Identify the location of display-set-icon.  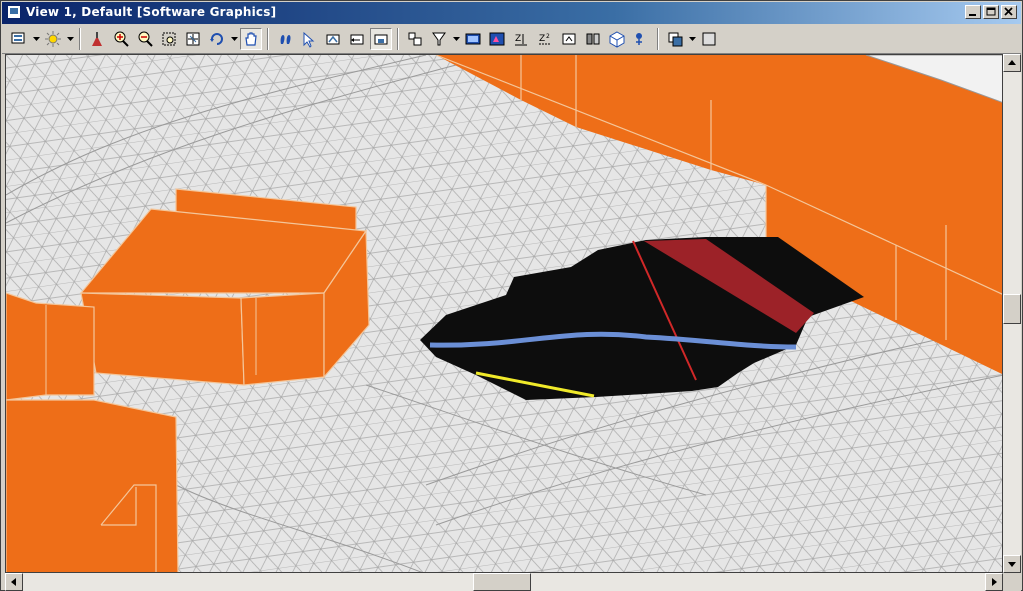
(473, 39).